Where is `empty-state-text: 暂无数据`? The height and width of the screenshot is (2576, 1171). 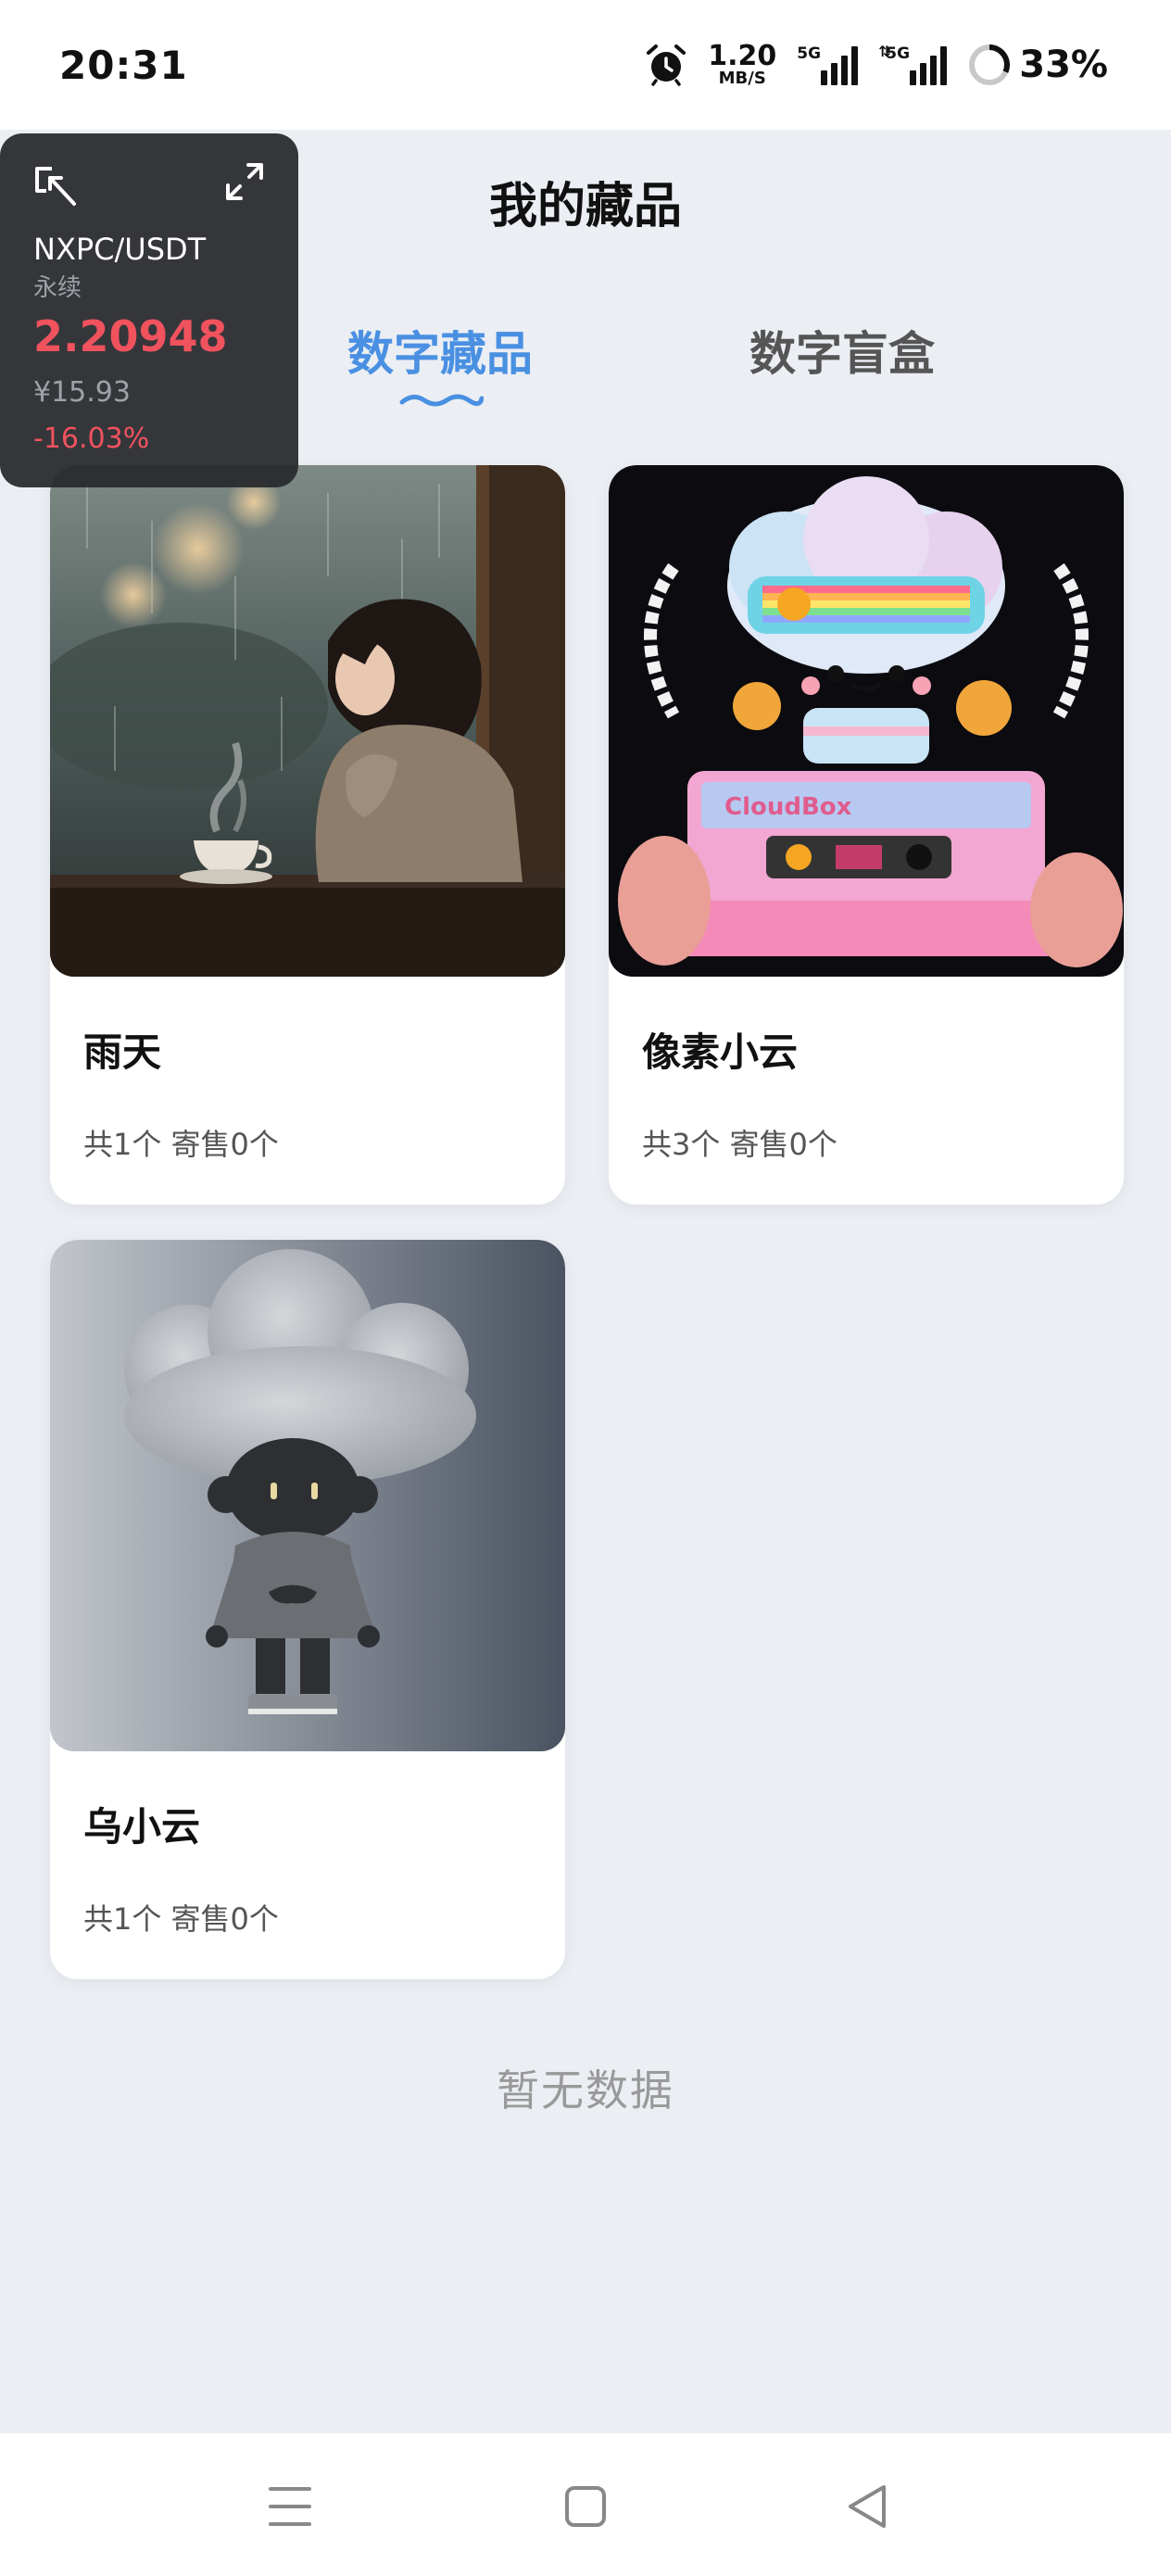 empty-state-text: 暂无数据 is located at coordinates (585, 2090).